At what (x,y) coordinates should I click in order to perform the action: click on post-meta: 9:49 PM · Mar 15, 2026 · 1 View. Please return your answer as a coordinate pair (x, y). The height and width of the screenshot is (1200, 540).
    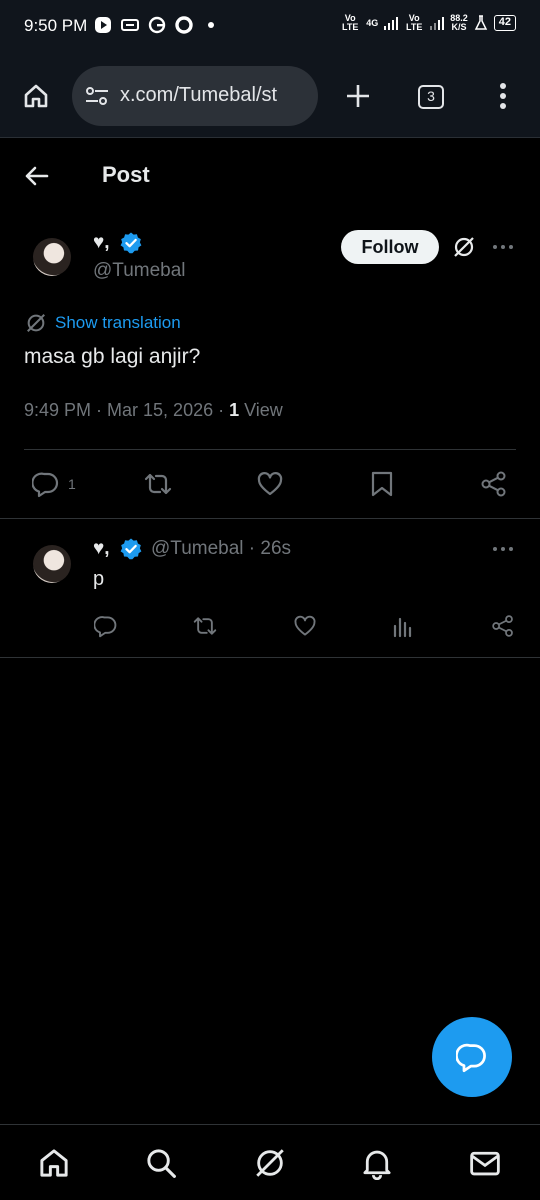
    Looking at the image, I should click on (153, 410).